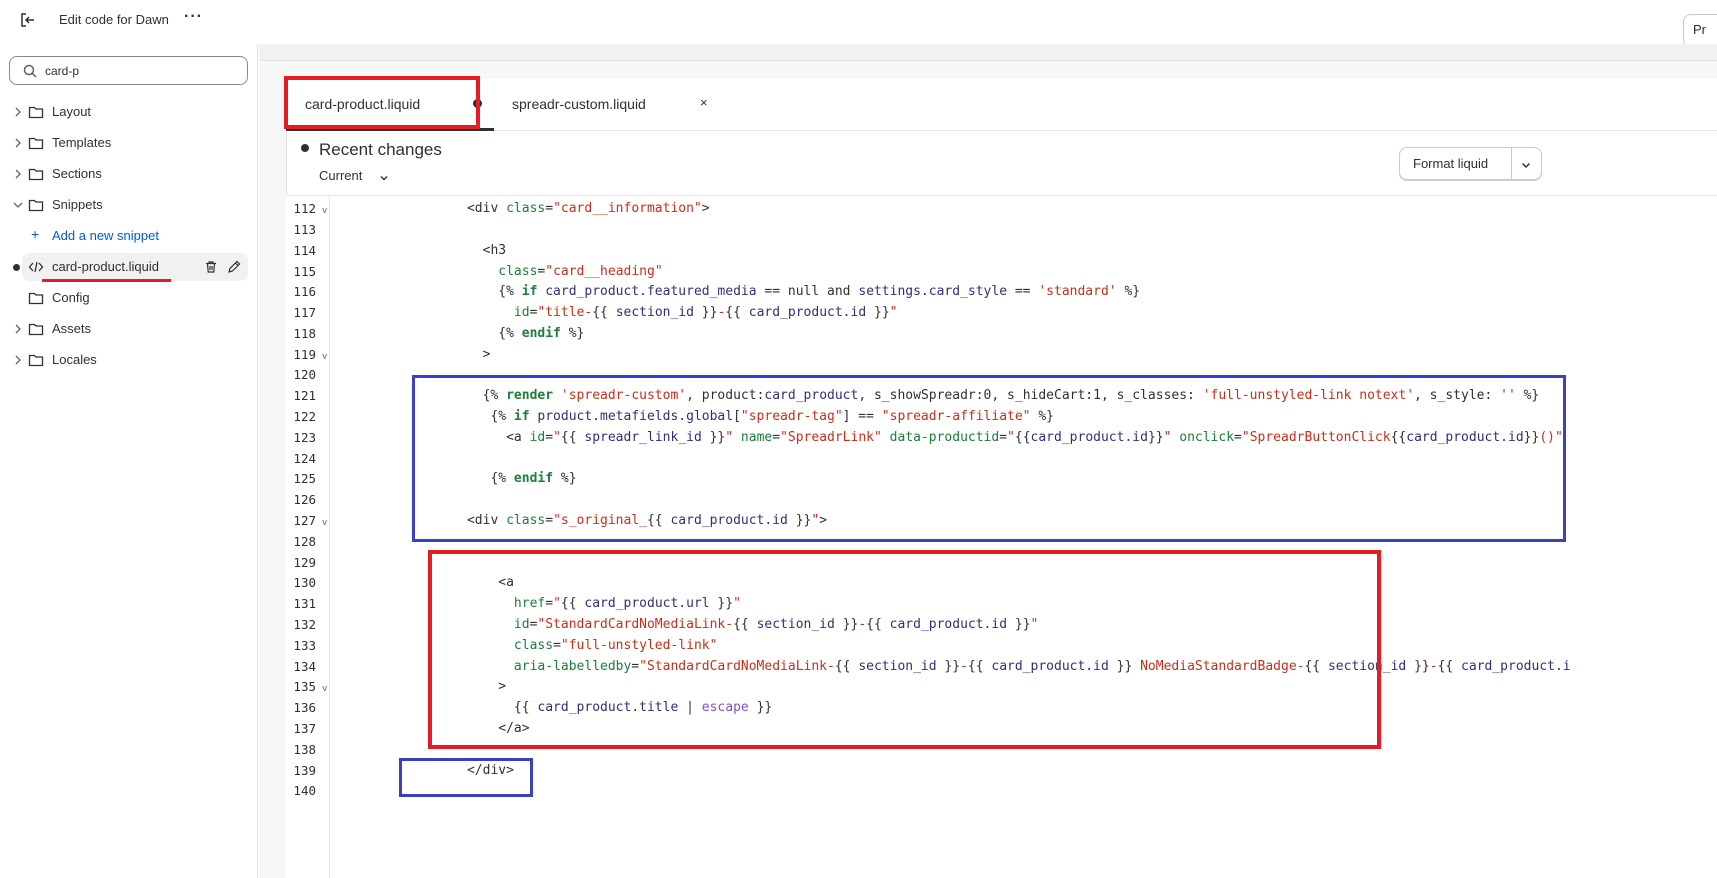  I want to click on exit-icon, so click(28, 20).